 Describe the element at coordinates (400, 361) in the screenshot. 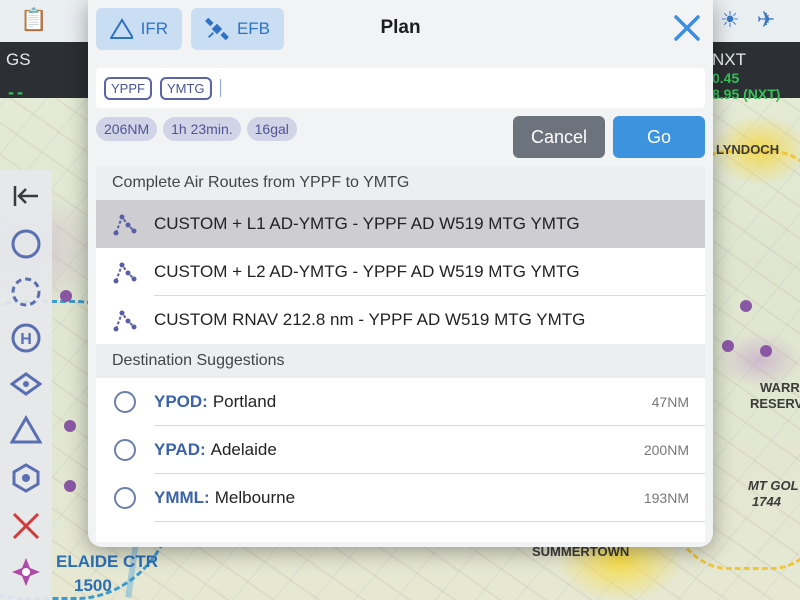

I see `destinations-section-header: Destination Suggestions` at that location.